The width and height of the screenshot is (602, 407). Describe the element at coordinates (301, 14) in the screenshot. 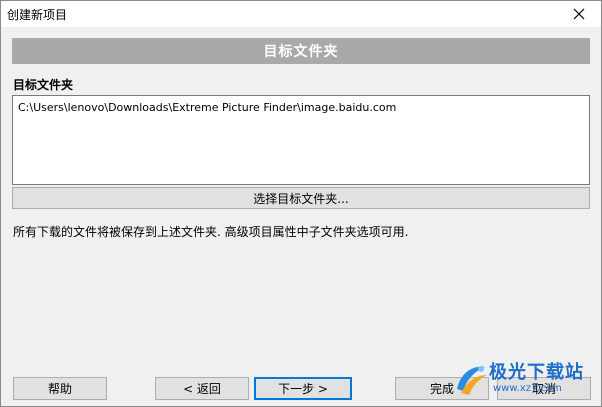

I see `title-bar: 创建新项目` at that location.